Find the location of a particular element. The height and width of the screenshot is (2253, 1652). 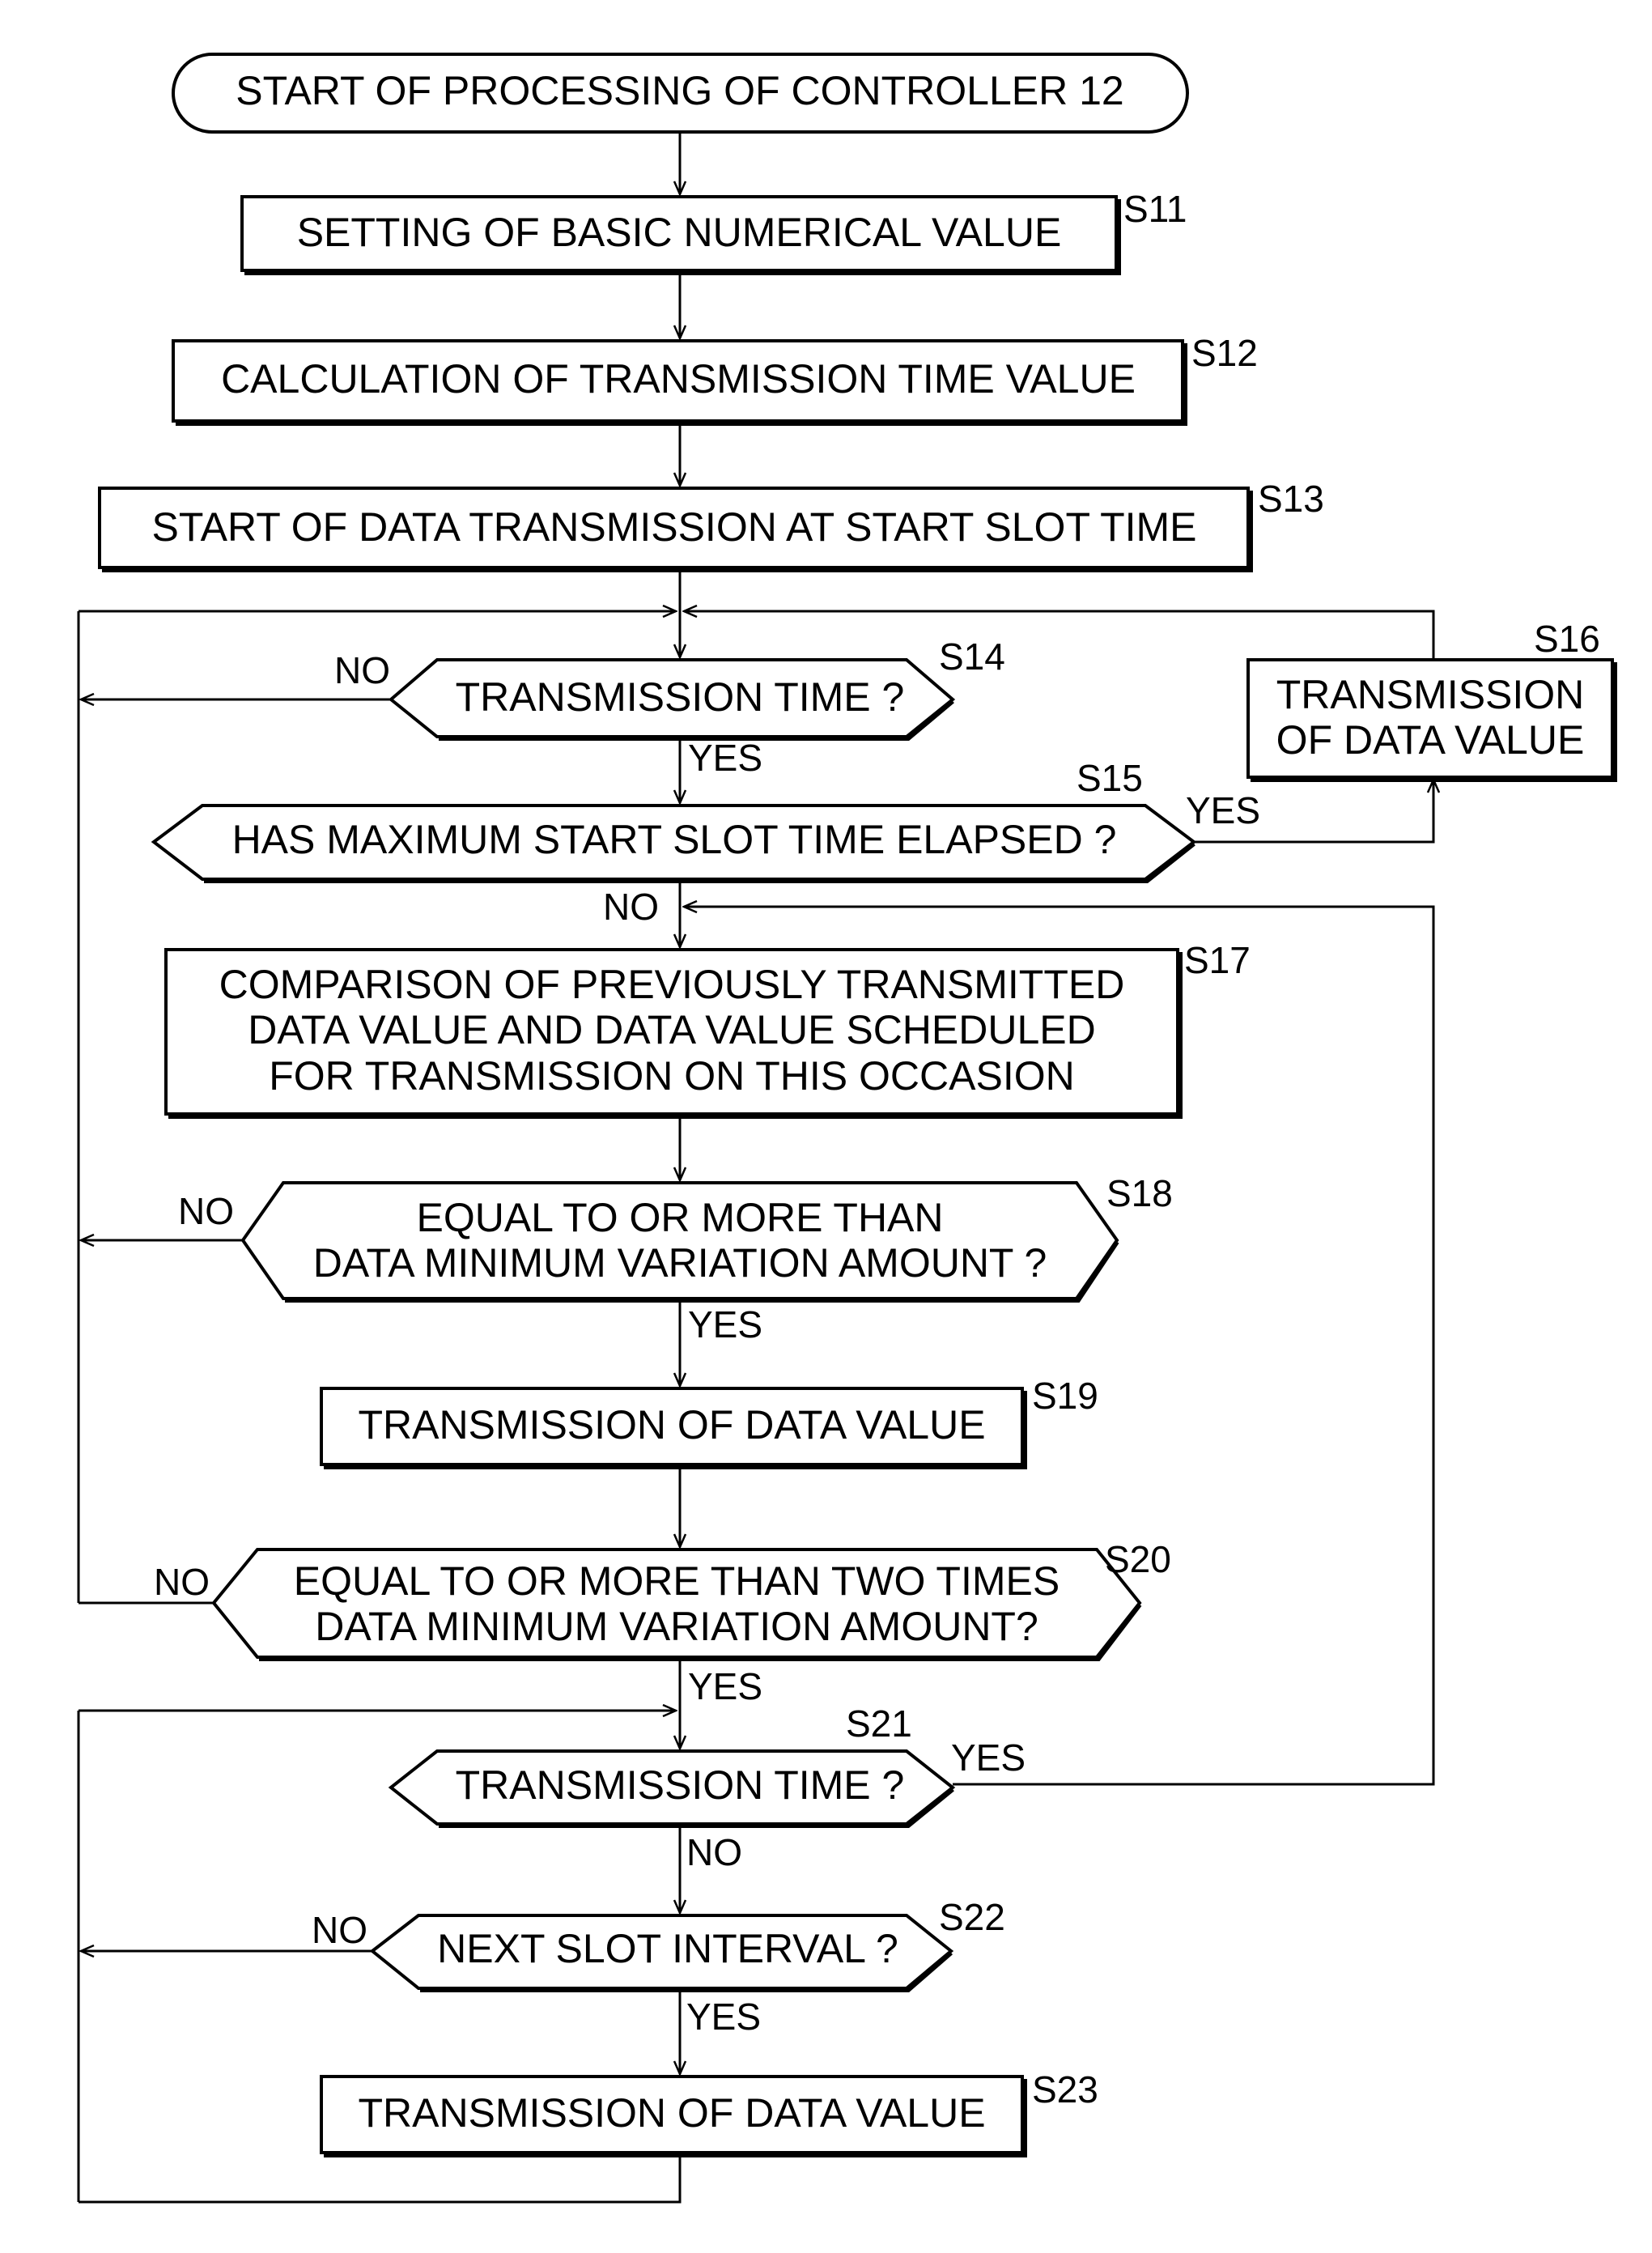

decision-s22: NEXT SLOT INTERVAL ? S22 NO YES is located at coordinates (658, 1967).